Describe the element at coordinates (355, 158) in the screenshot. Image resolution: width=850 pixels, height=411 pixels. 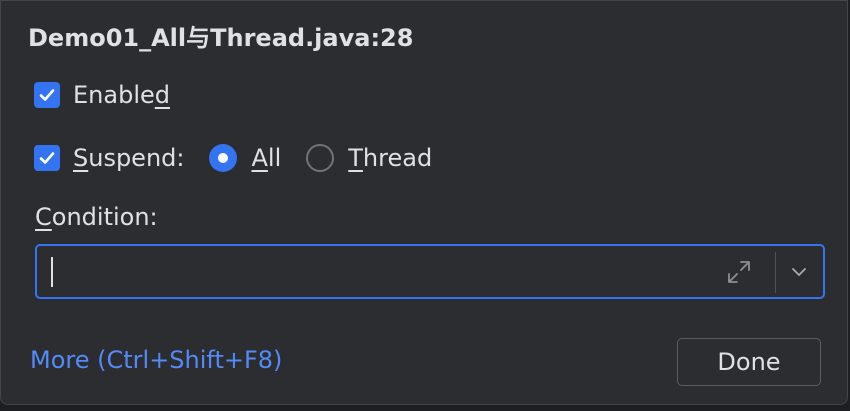
I see `radio-thread-mnemonic: T` at that location.